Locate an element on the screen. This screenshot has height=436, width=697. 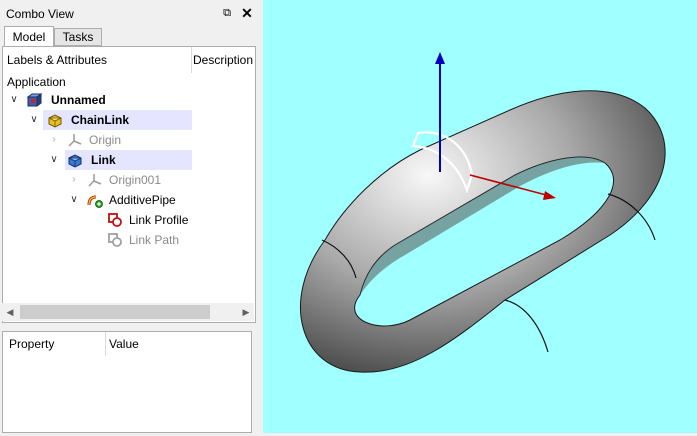
property-view: Property Value is located at coordinates (127, 382).